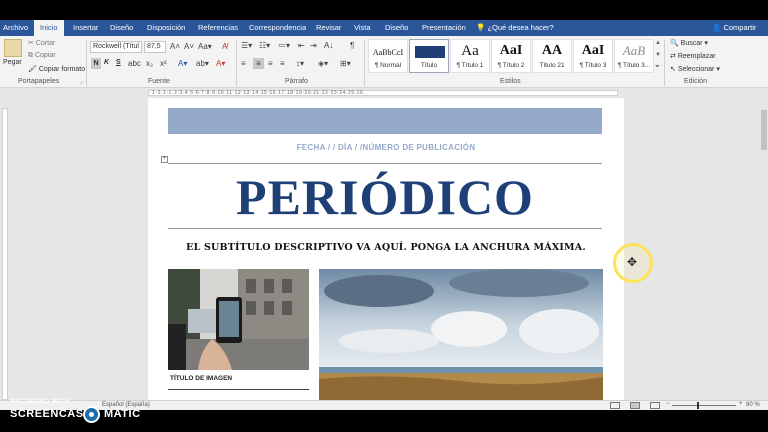 This screenshot has height=432, width=768. Describe the element at coordinates (693, 56) in the screenshot. I see `replace-button: ⇄ Reemplazar` at that location.